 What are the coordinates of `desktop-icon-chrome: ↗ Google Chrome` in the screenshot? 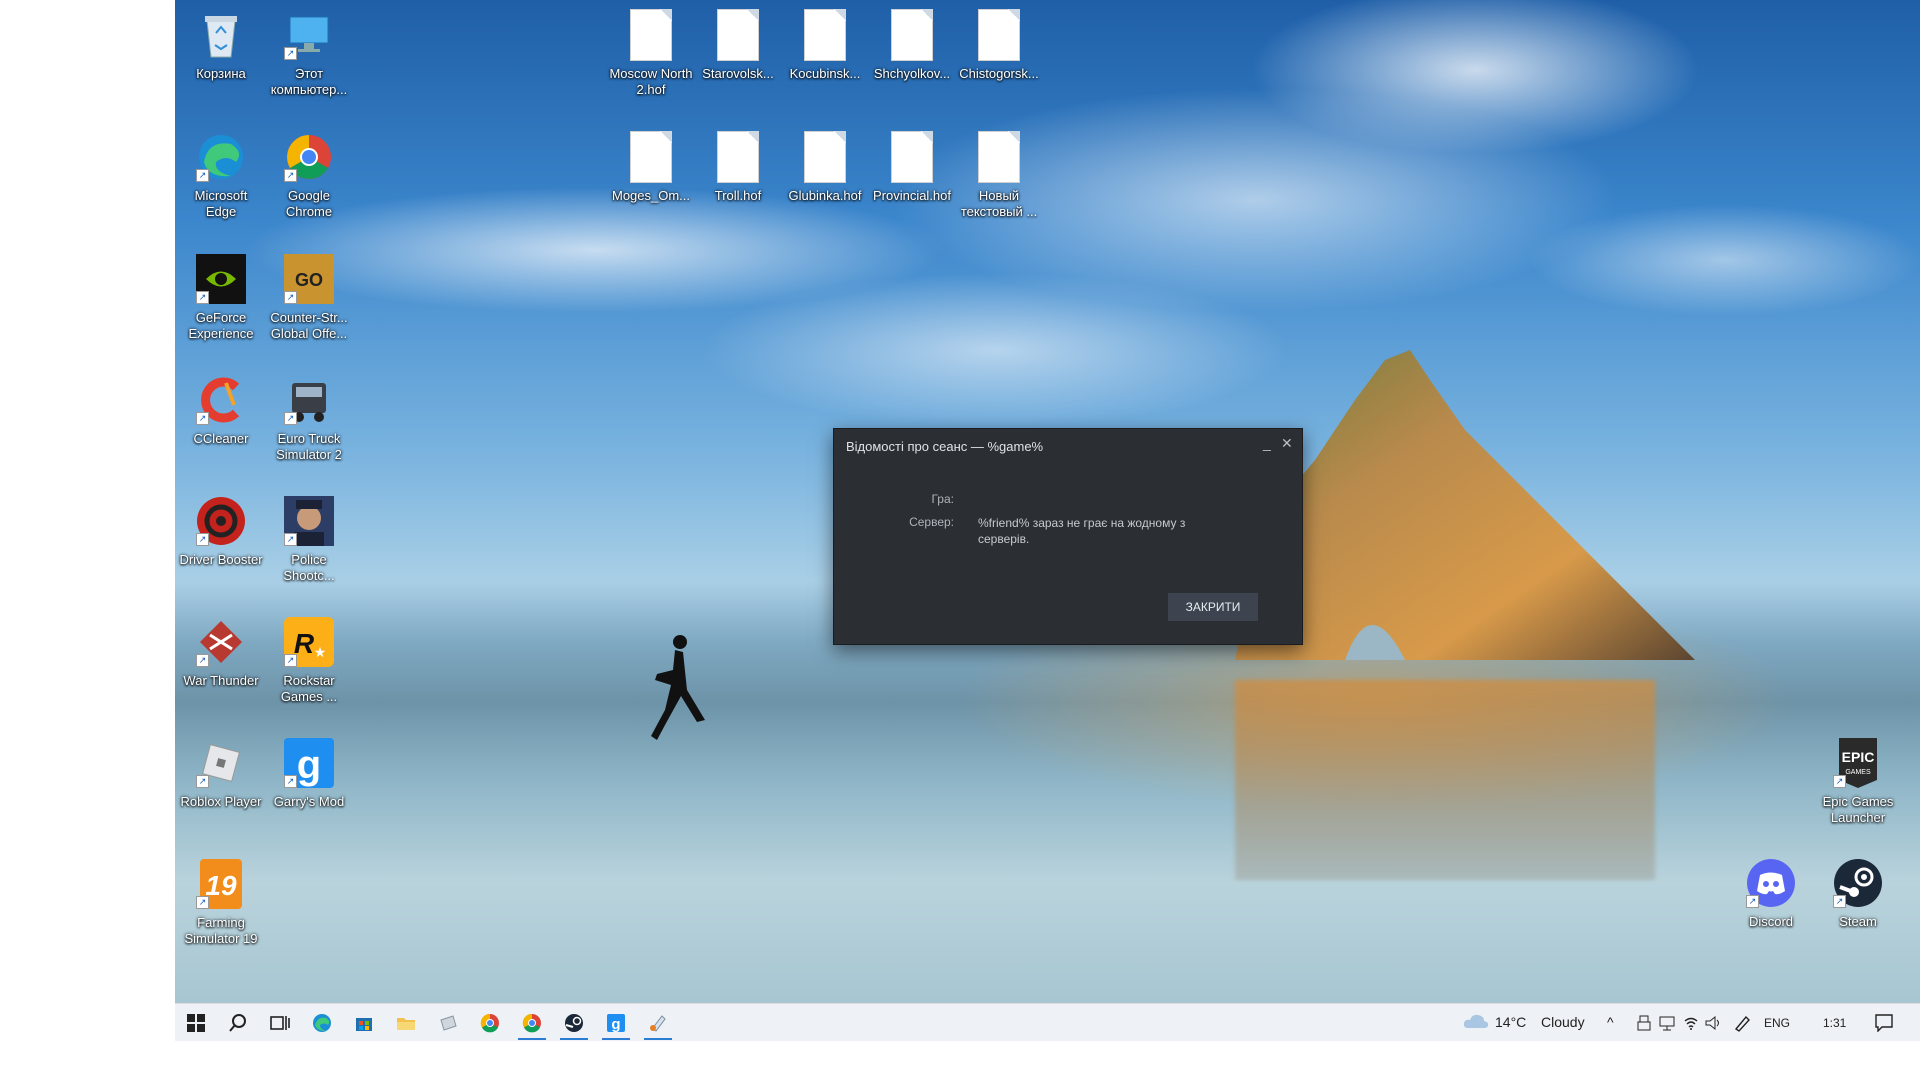 It's located at (309, 175).